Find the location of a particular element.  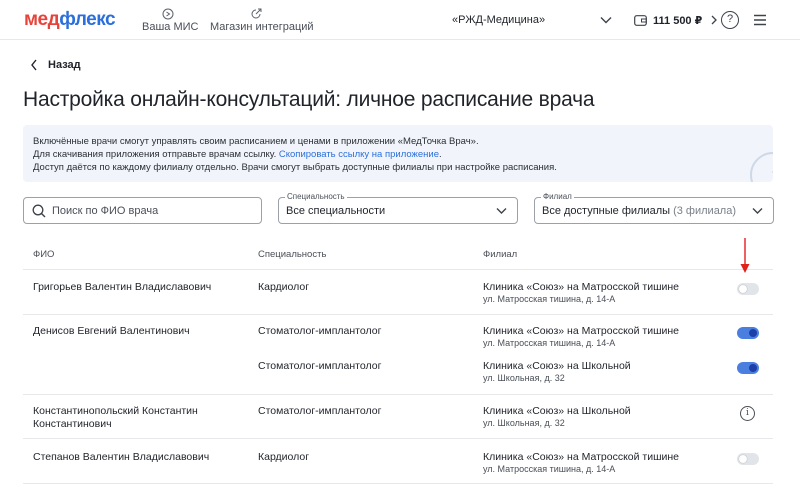

menu-icon is located at coordinates (760, 20).